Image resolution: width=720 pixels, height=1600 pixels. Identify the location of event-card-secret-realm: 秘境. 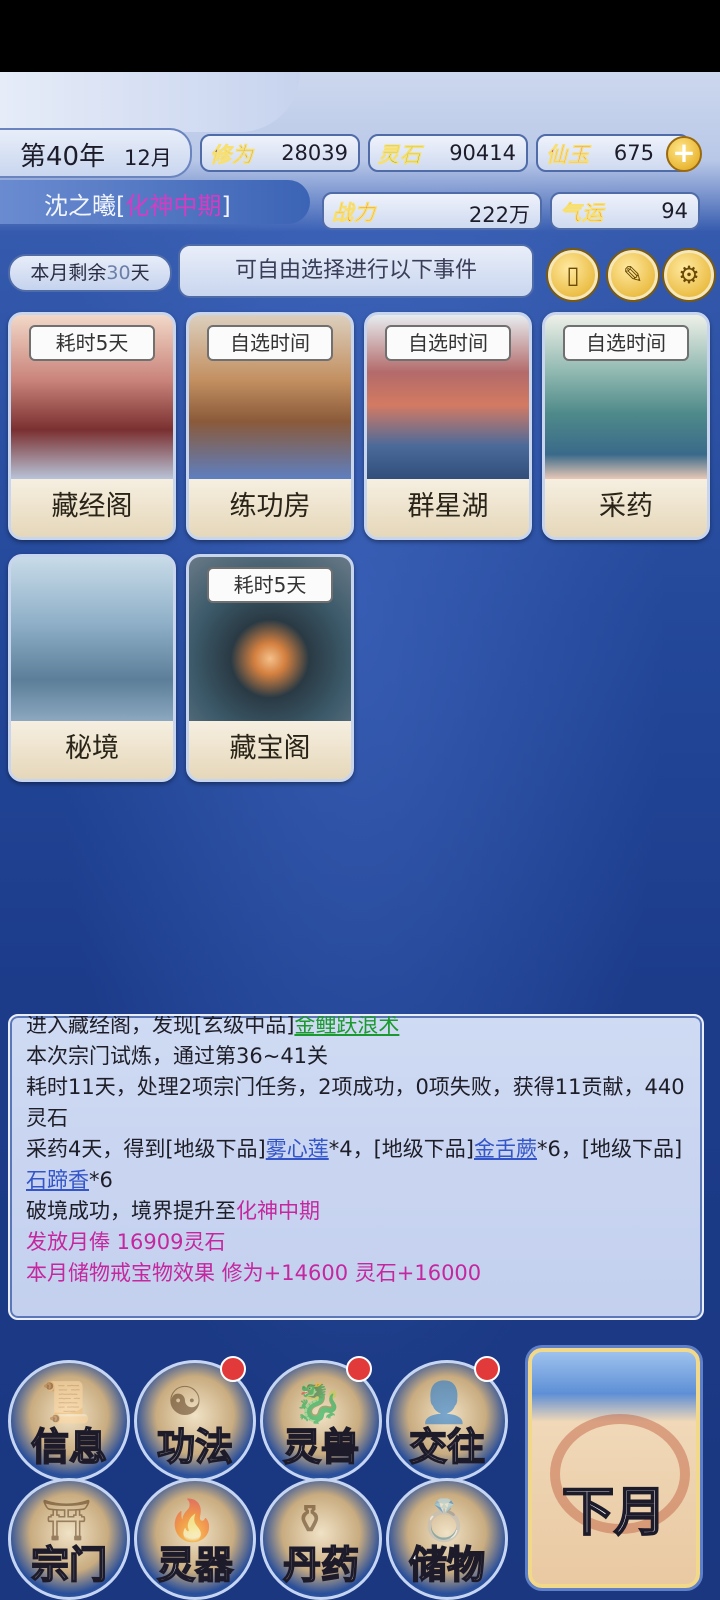
(92, 668).